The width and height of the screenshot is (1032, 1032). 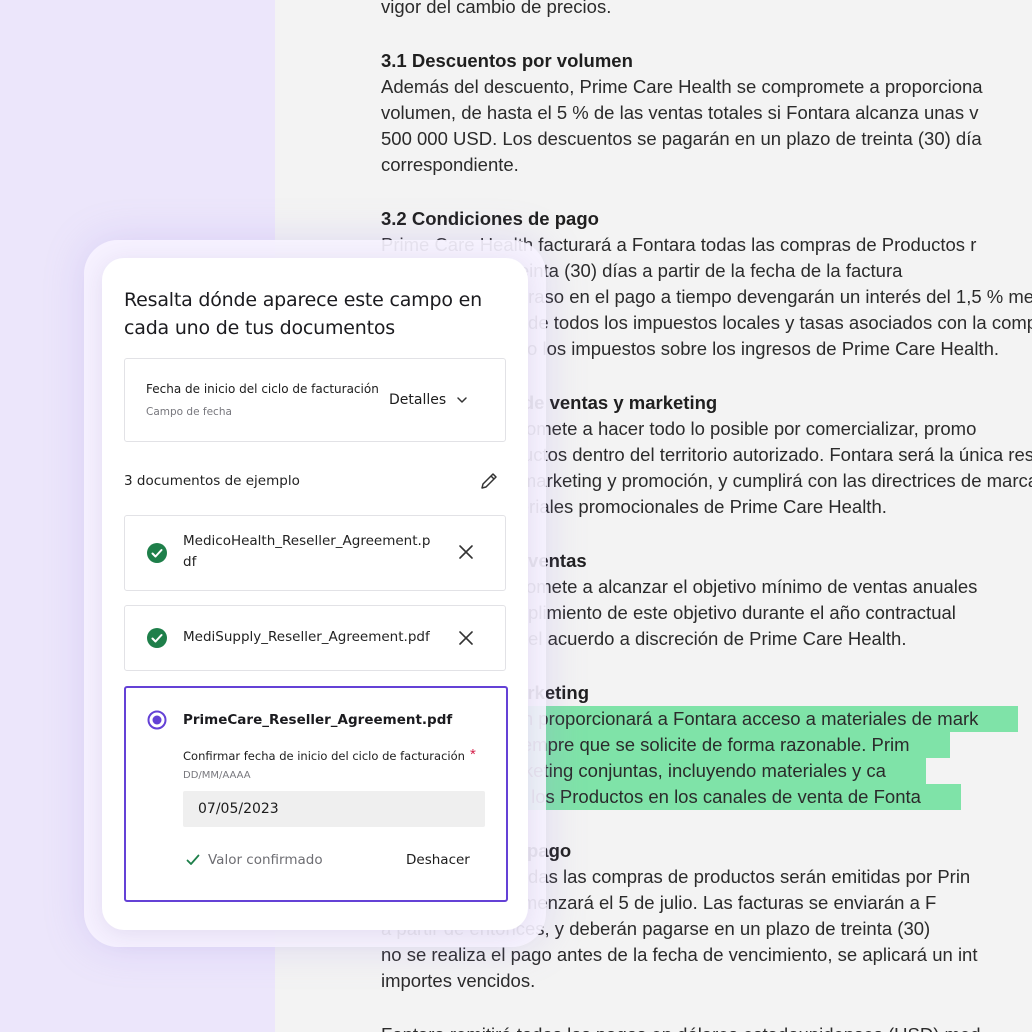 I want to click on doc-line: correspondiente., so click(x=450, y=164).